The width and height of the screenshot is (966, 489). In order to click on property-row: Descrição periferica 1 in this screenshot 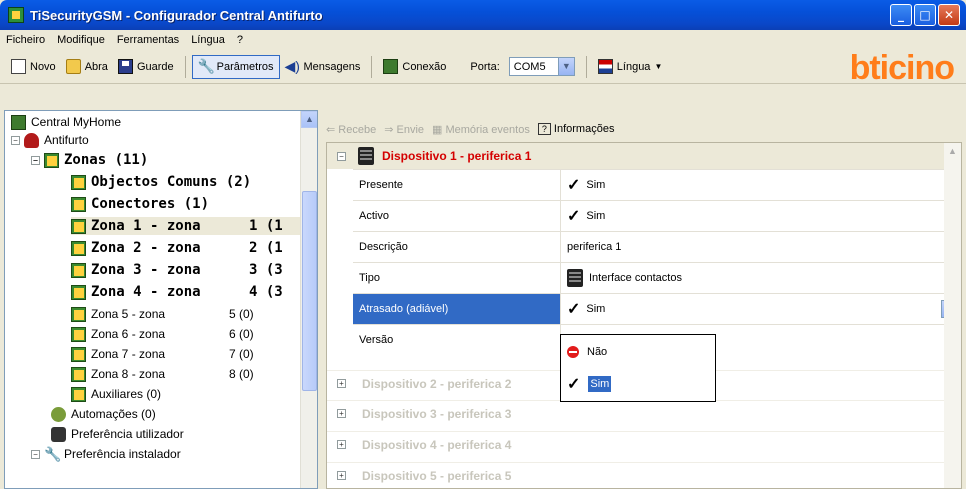, I will do `click(657, 246)`.